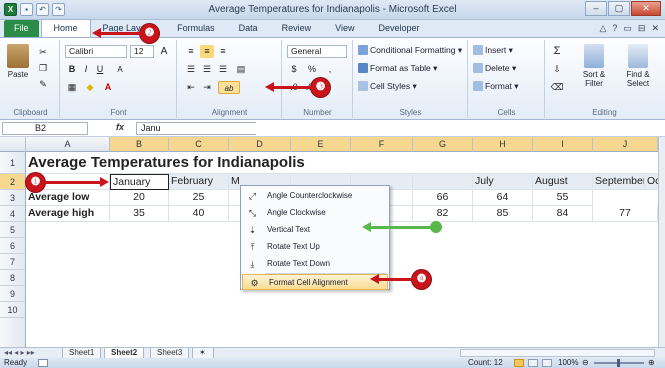  What do you see at coordinates (557, 87) in the screenshot?
I see `clear-icon: ⌫` at bounding box center [557, 87].